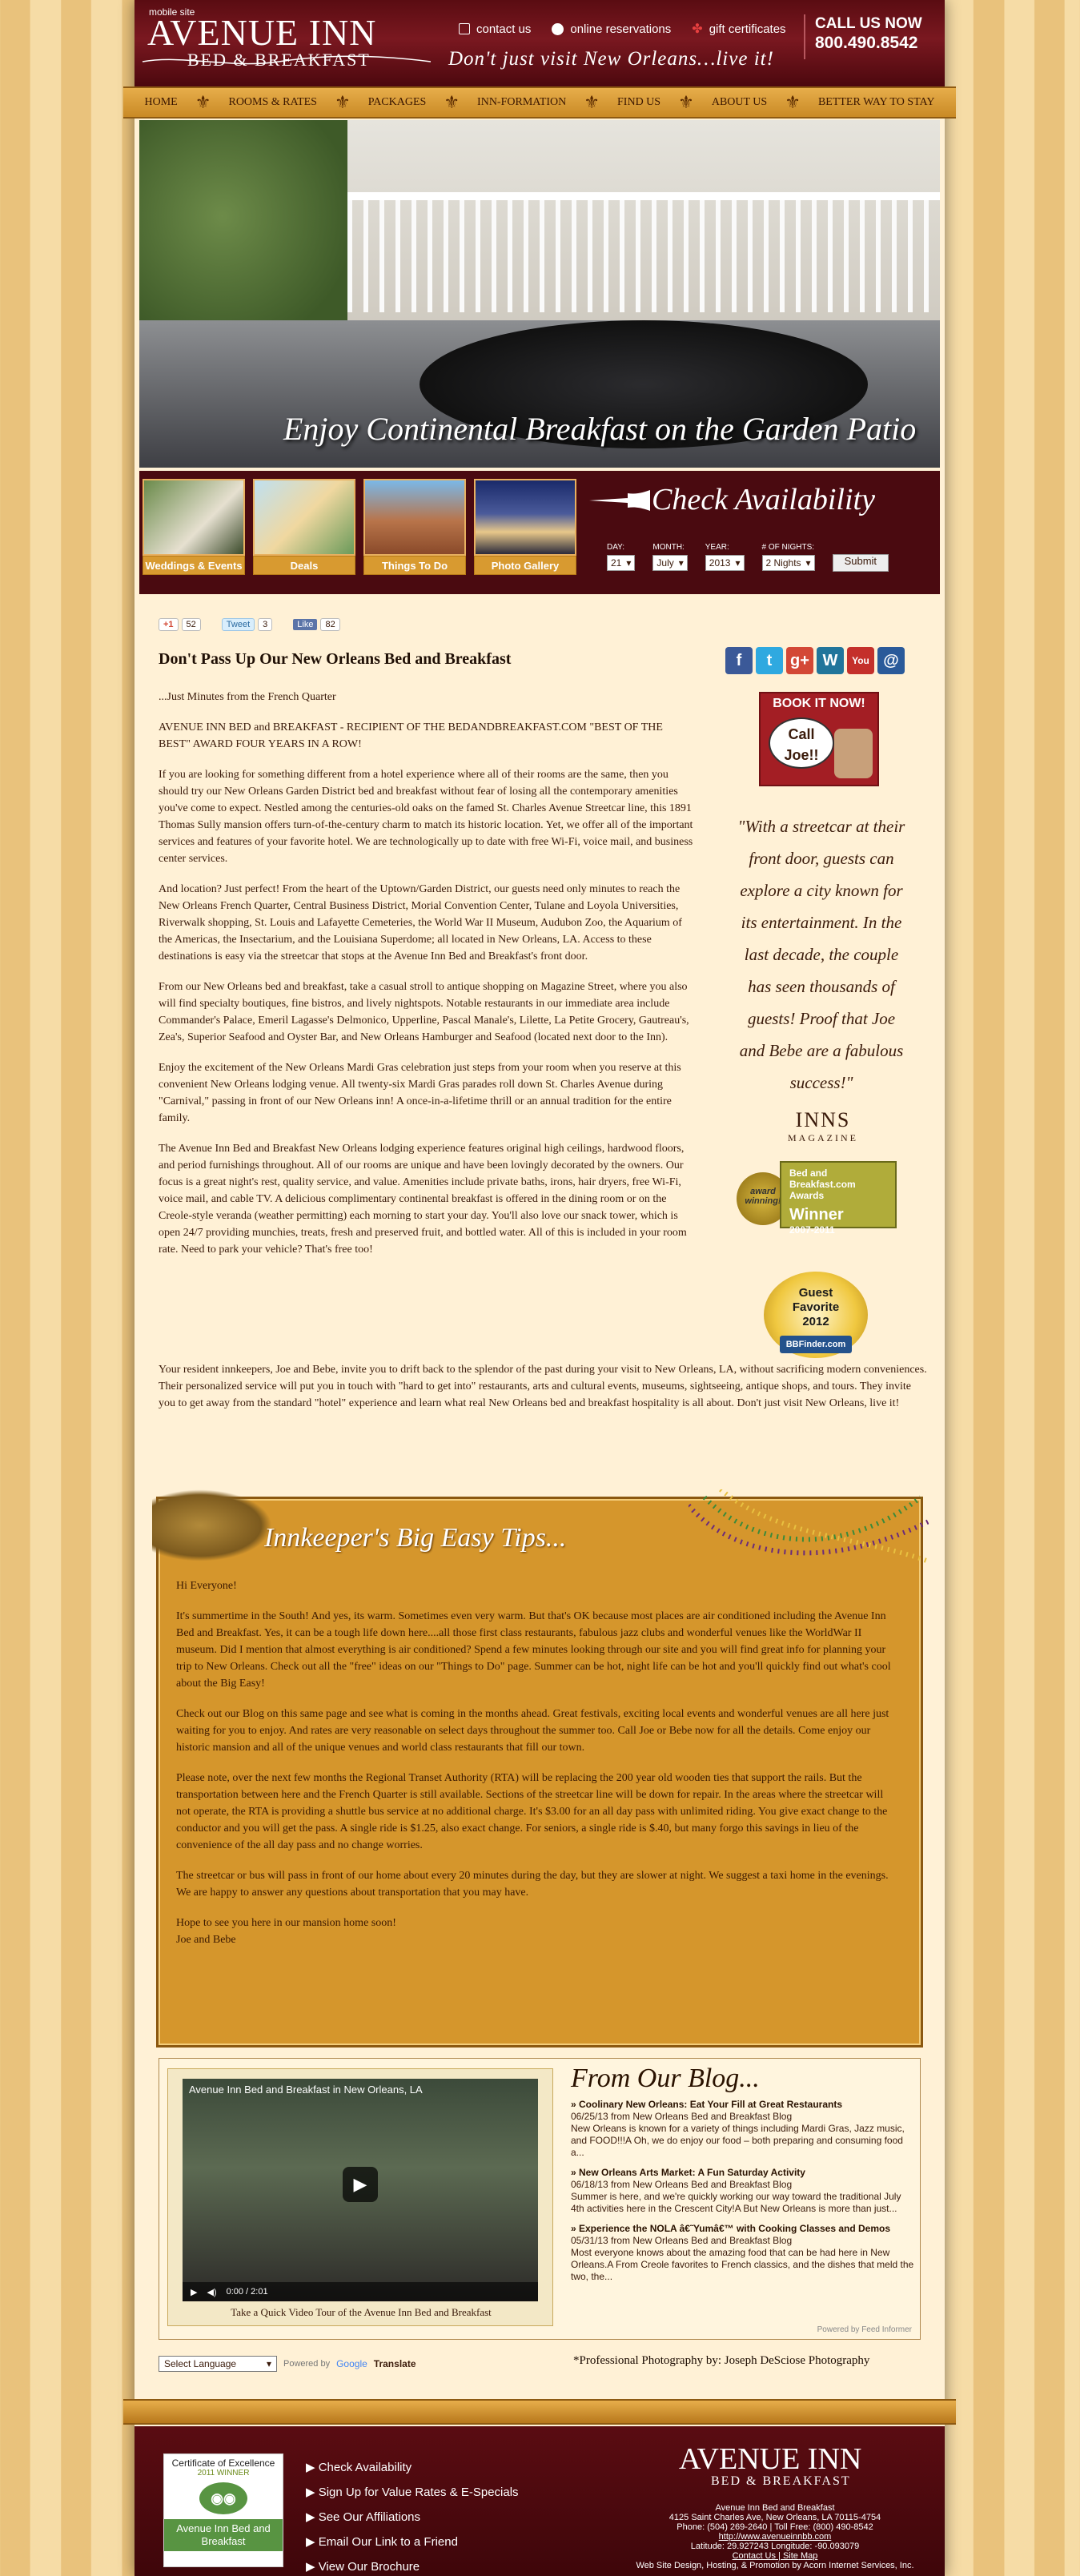  Describe the element at coordinates (816, 1344) in the screenshot. I see `bbfinder-badge: BBFinder.com` at that location.